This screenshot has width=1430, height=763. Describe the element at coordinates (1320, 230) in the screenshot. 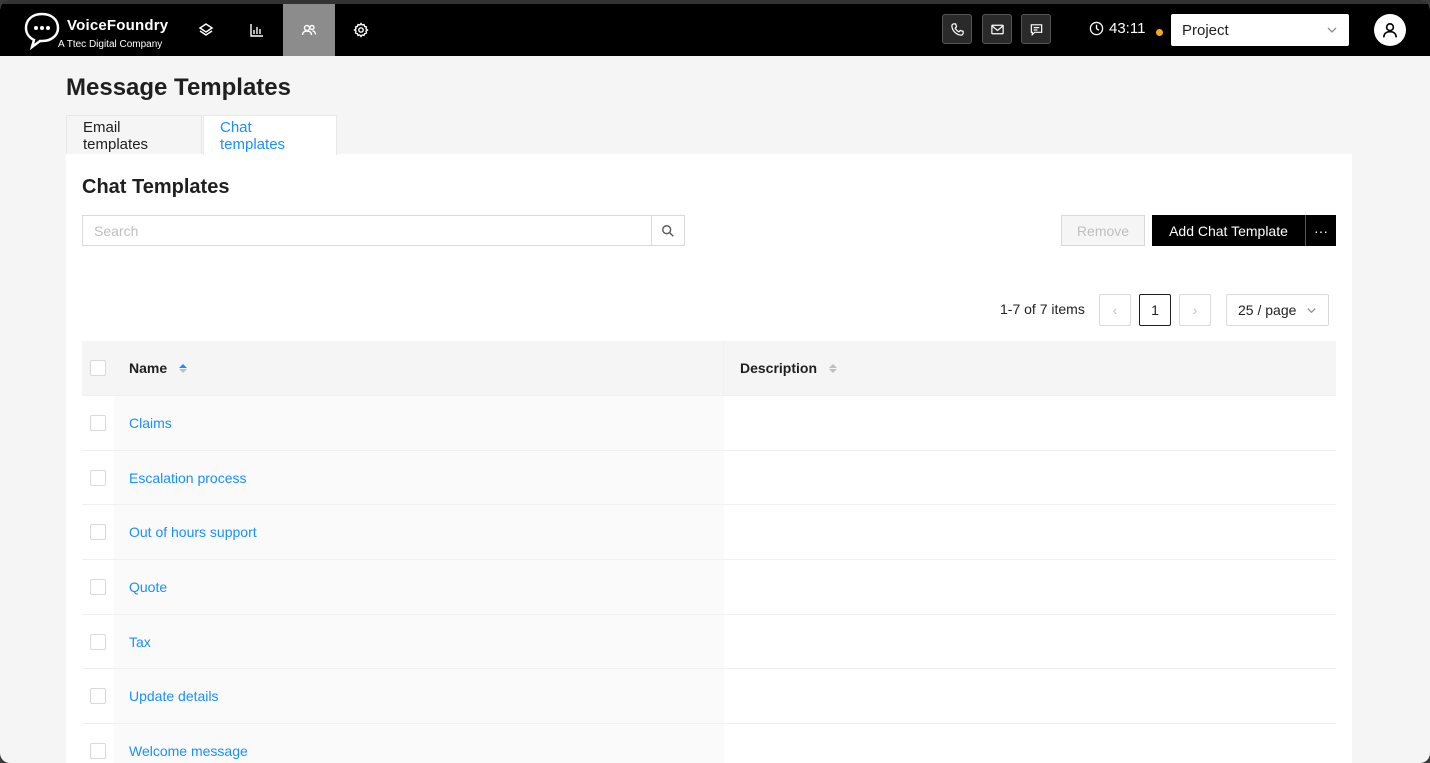

I see `more-actions-button: ···` at that location.